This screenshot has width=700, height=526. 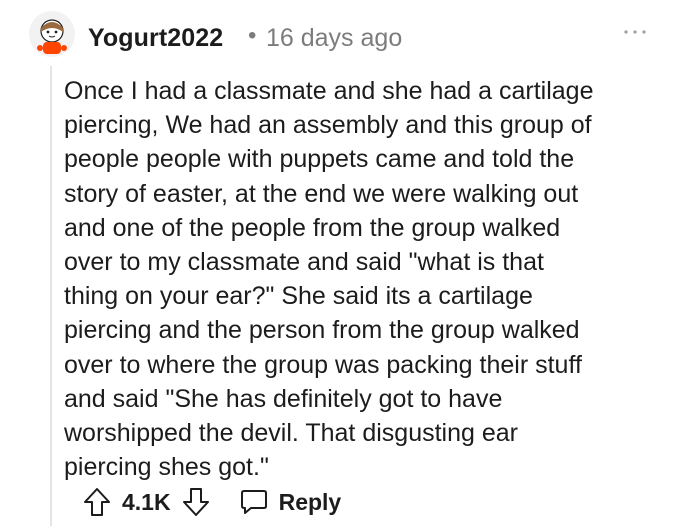 What do you see at coordinates (635, 32) in the screenshot?
I see `more-options-icon` at bounding box center [635, 32].